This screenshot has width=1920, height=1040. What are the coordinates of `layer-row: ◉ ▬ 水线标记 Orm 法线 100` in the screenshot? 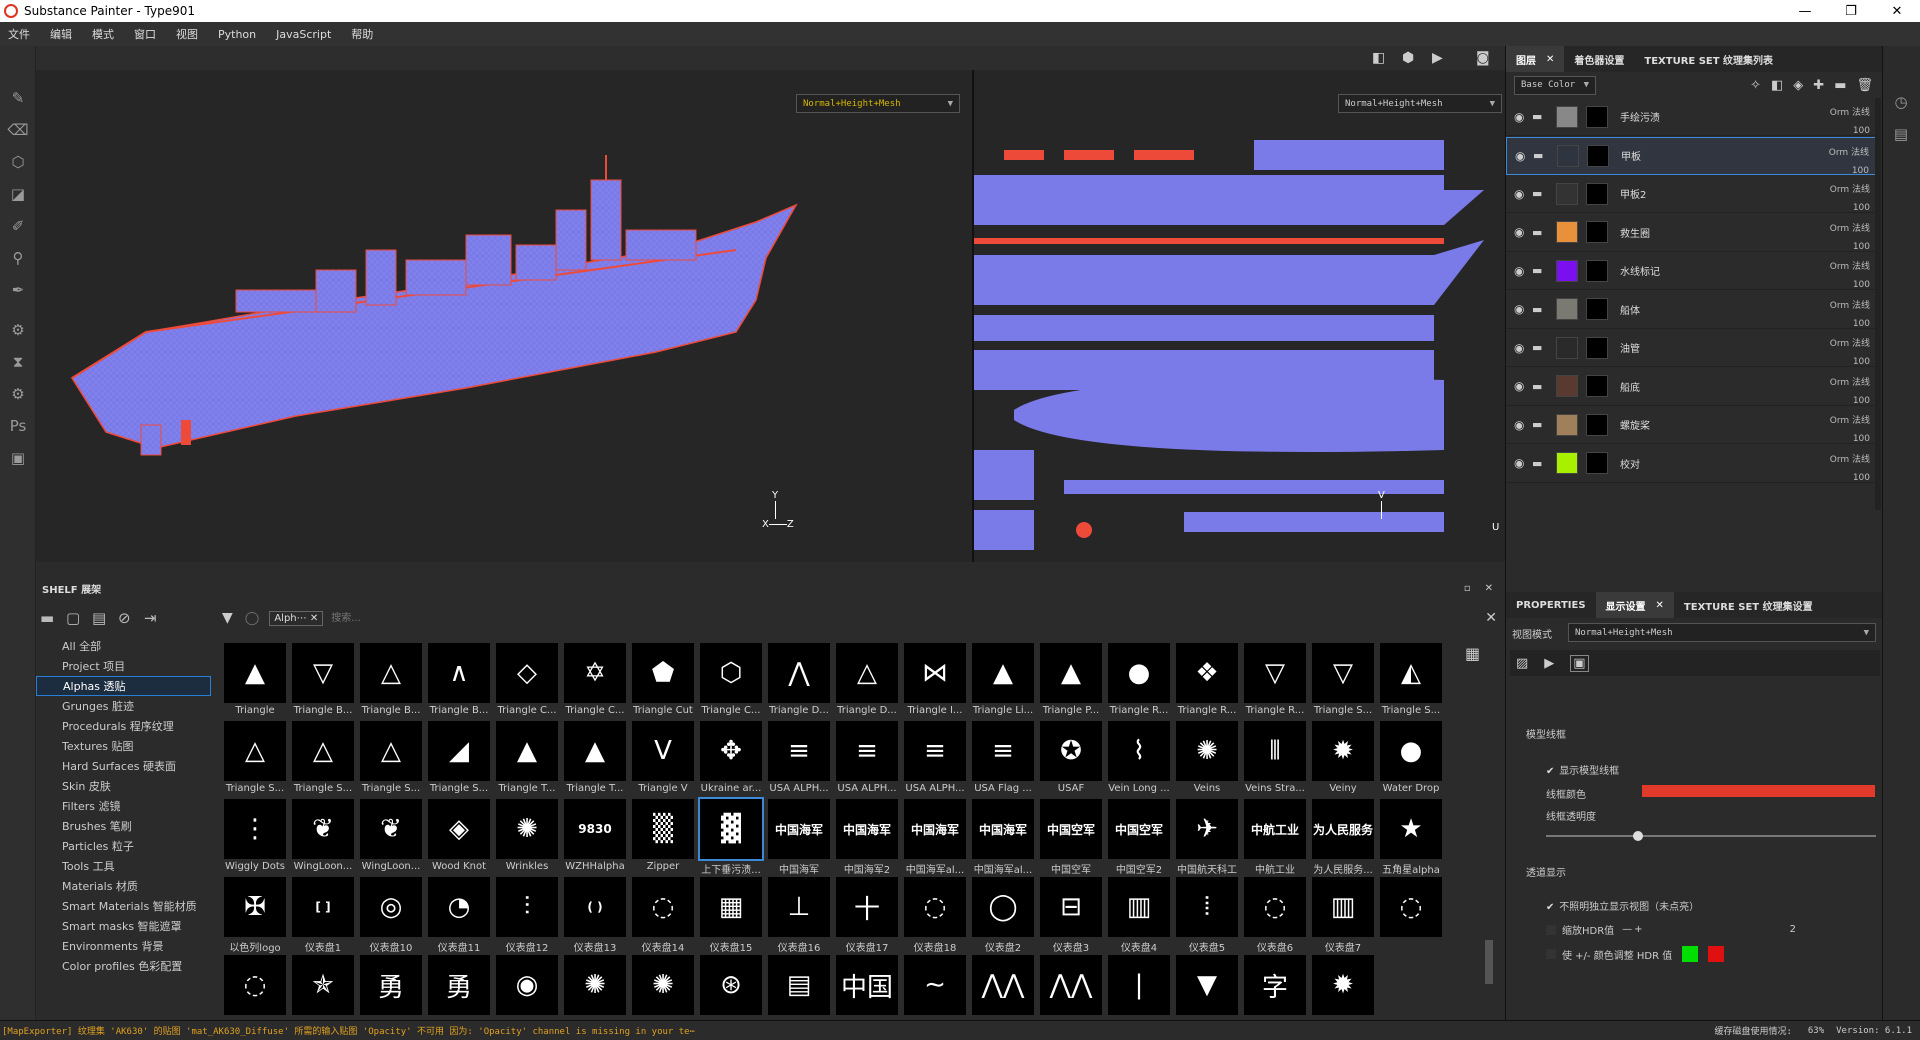 It's located at (1691, 271).